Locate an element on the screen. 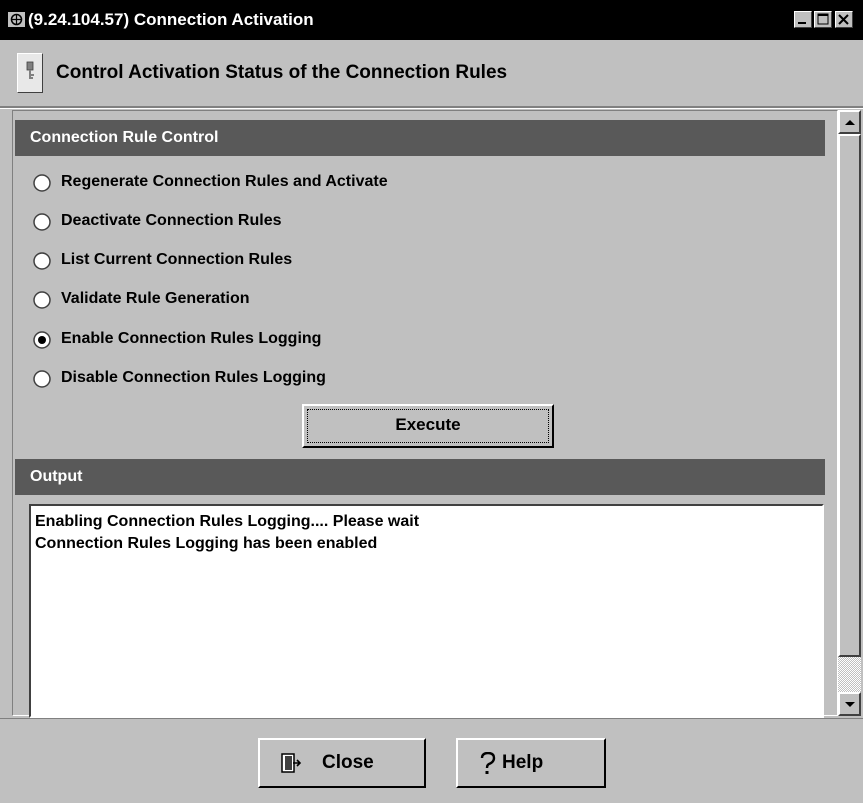 Image resolution: width=863 pixels, height=803 pixels. close-window-button is located at coordinates (844, 19).